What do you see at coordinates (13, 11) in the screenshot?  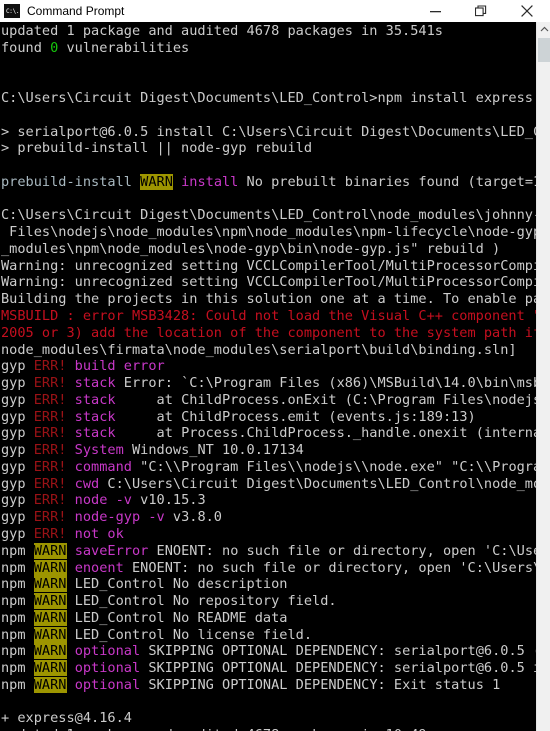 I see `console-icon-text: C:\.` at bounding box center [13, 11].